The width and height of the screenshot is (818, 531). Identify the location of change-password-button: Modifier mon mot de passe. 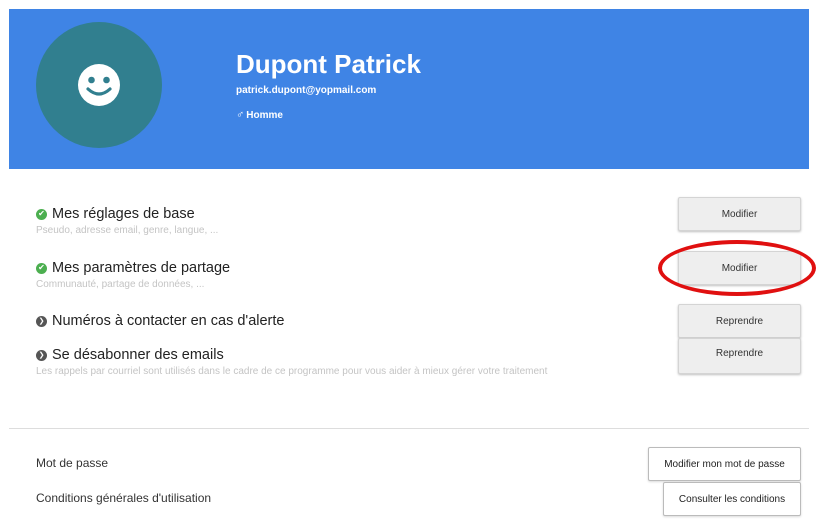
(724, 464).